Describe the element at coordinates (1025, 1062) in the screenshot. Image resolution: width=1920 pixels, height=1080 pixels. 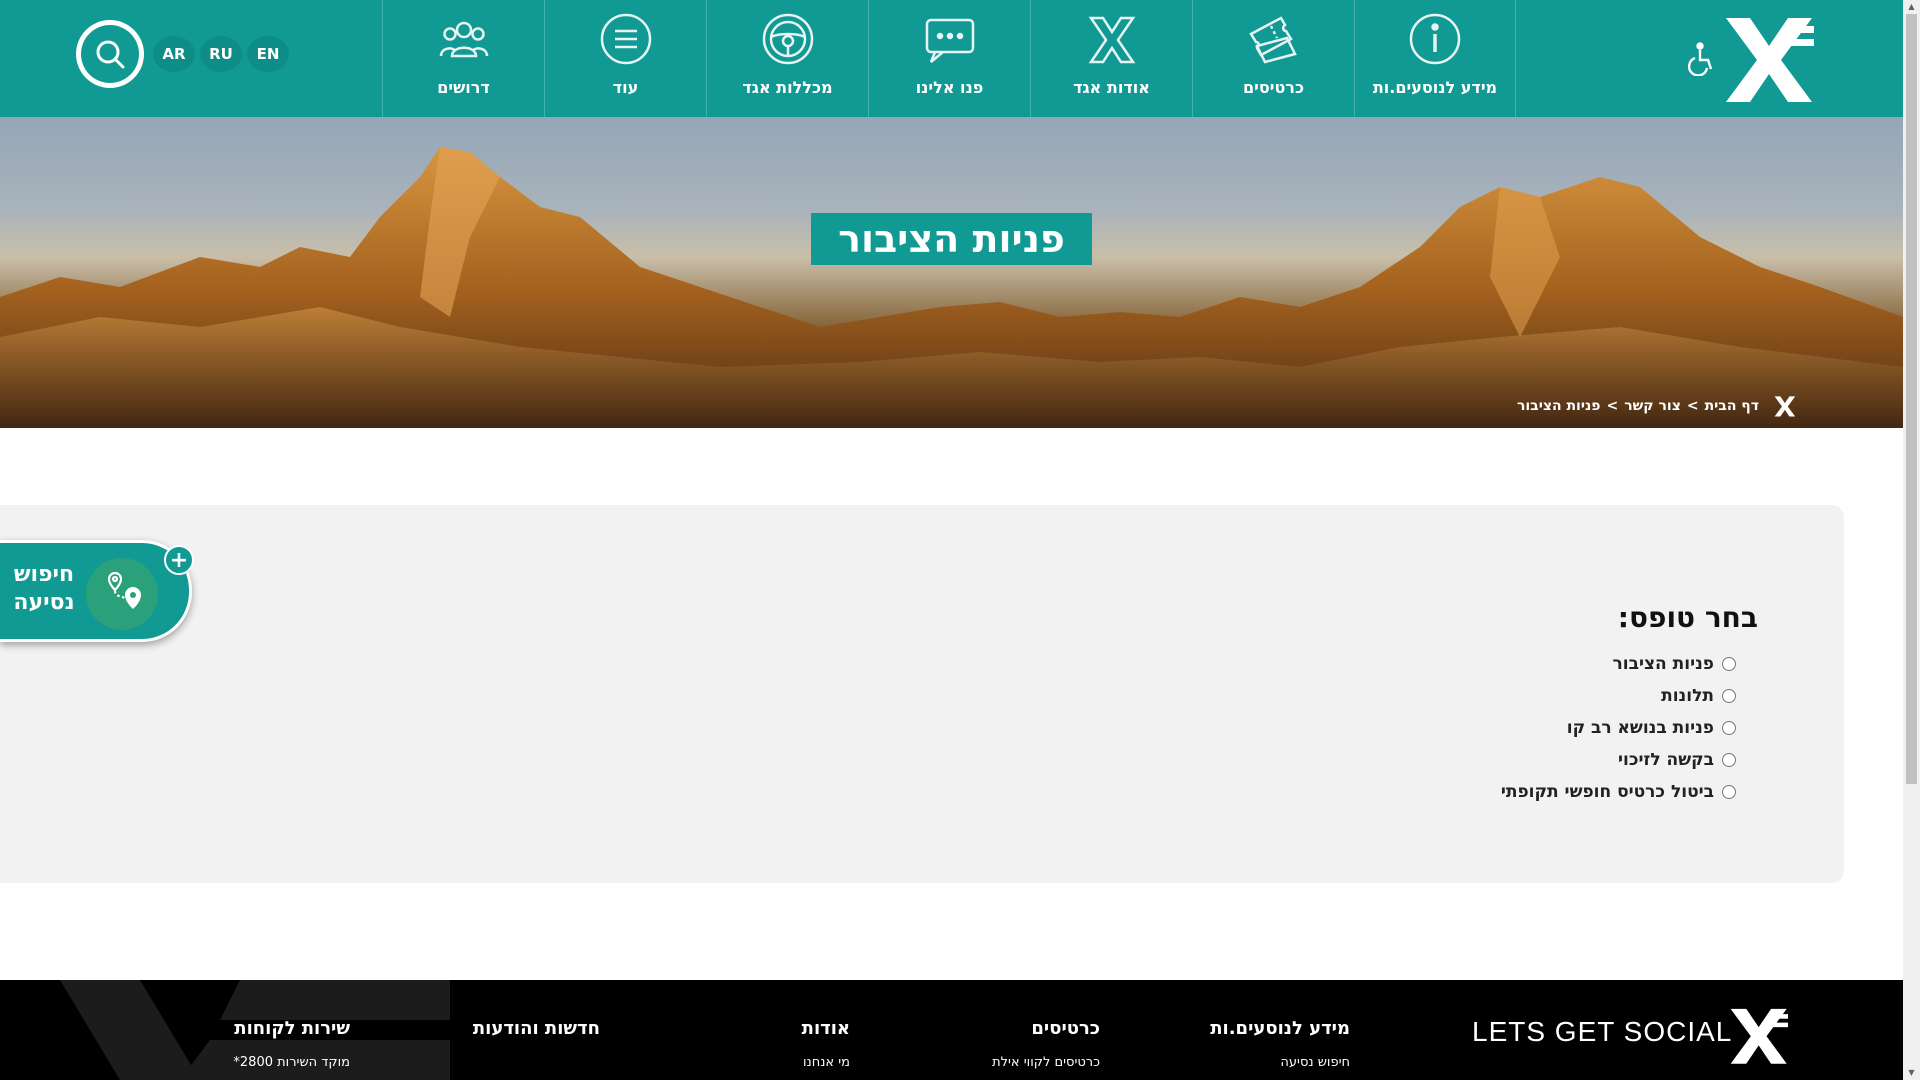
I see `footer-link: כרטיסים לקווי אילת` at that location.